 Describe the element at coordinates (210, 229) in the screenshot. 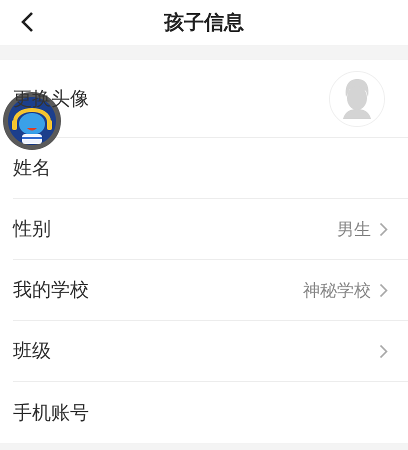

I see `settings-row: 性别 男生` at that location.